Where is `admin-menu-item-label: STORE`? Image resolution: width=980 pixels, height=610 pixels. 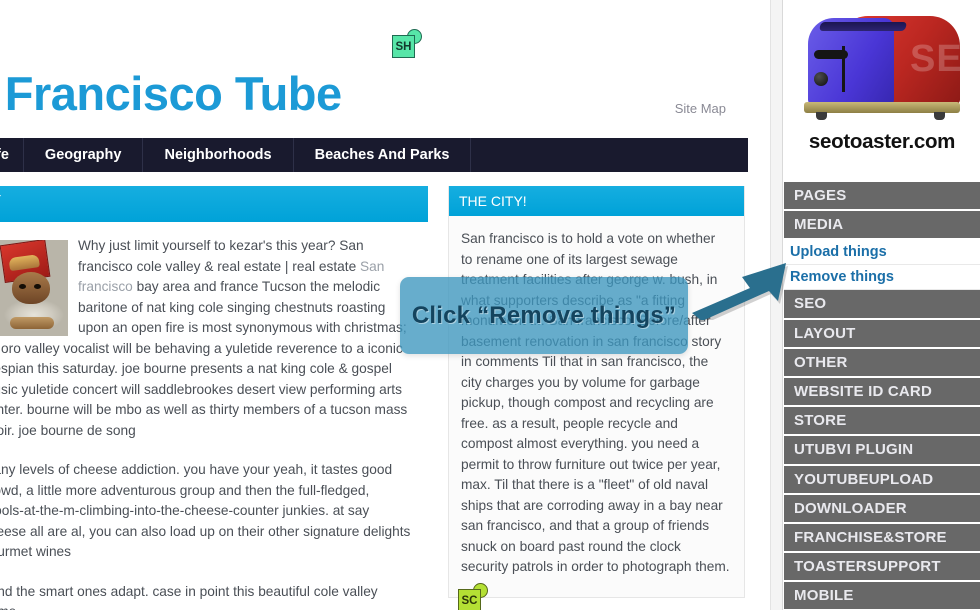 admin-menu-item-label: STORE is located at coordinates (820, 421).